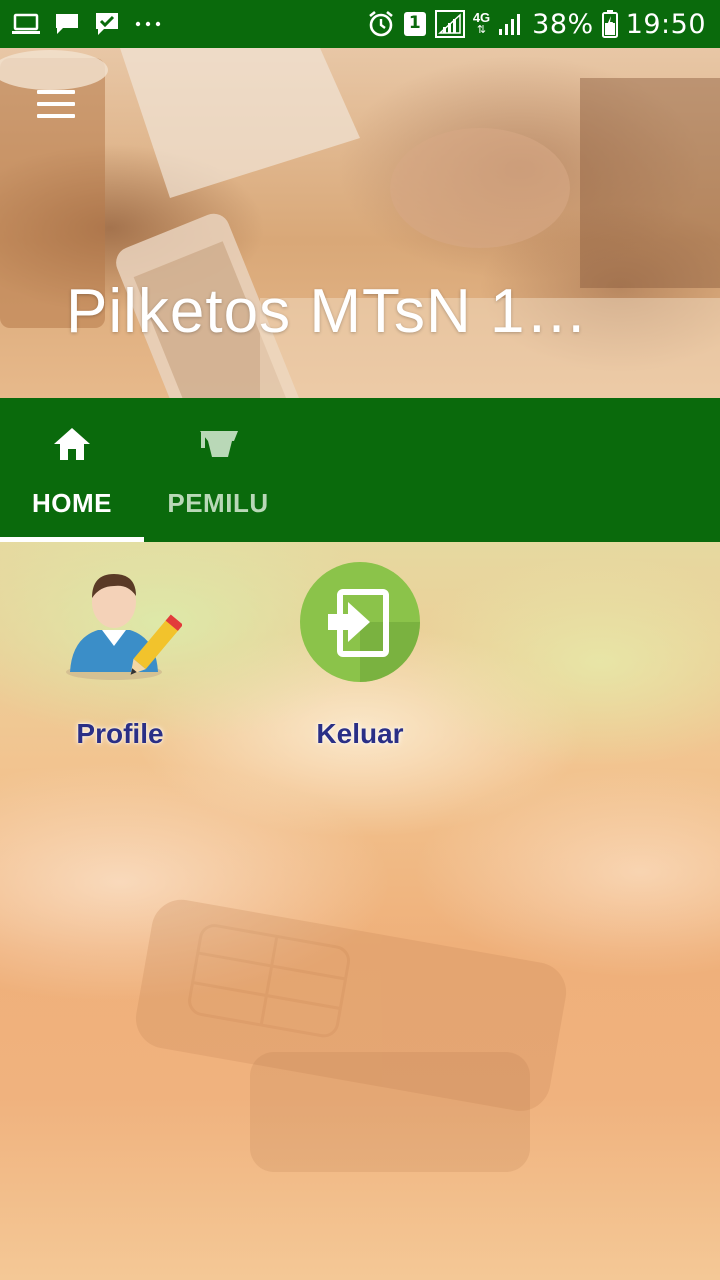 The height and width of the screenshot is (1280, 720). What do you see at coordinates (218, 503) in the screenshot?
I see `tab-pemilu-label: PEMILU` at bounding box center [218, 503].